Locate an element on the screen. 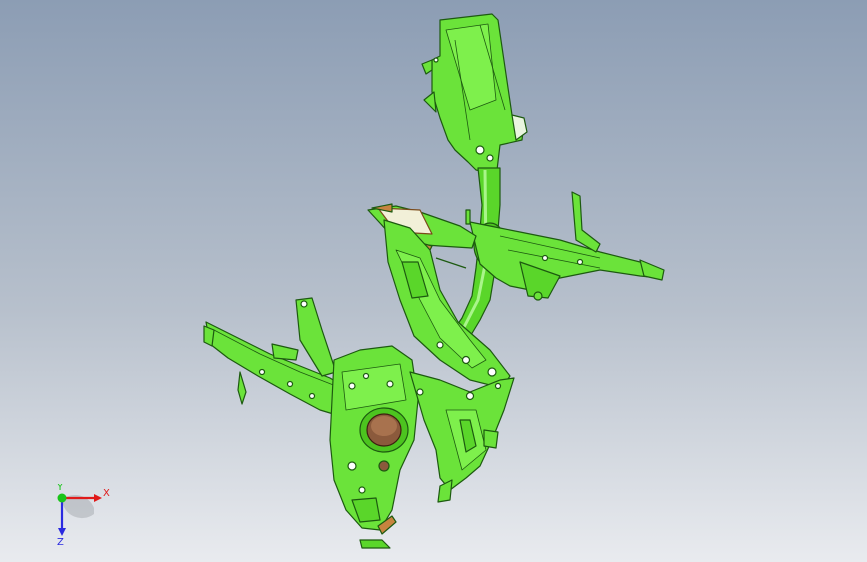  right-lower-bracket is located at coordinates (462, 437).